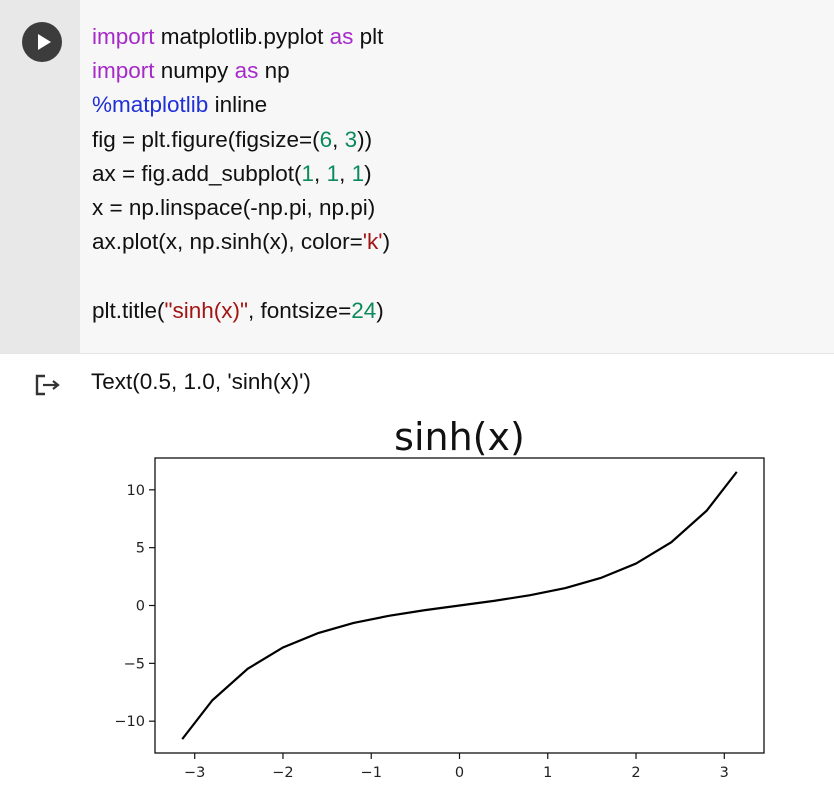 The width and height of the screenshot is (834, 800). What do you see at coordinates (282, 773) in the screenshot?
I see `x-tick-label: −2` at bounding box center [282, 773].